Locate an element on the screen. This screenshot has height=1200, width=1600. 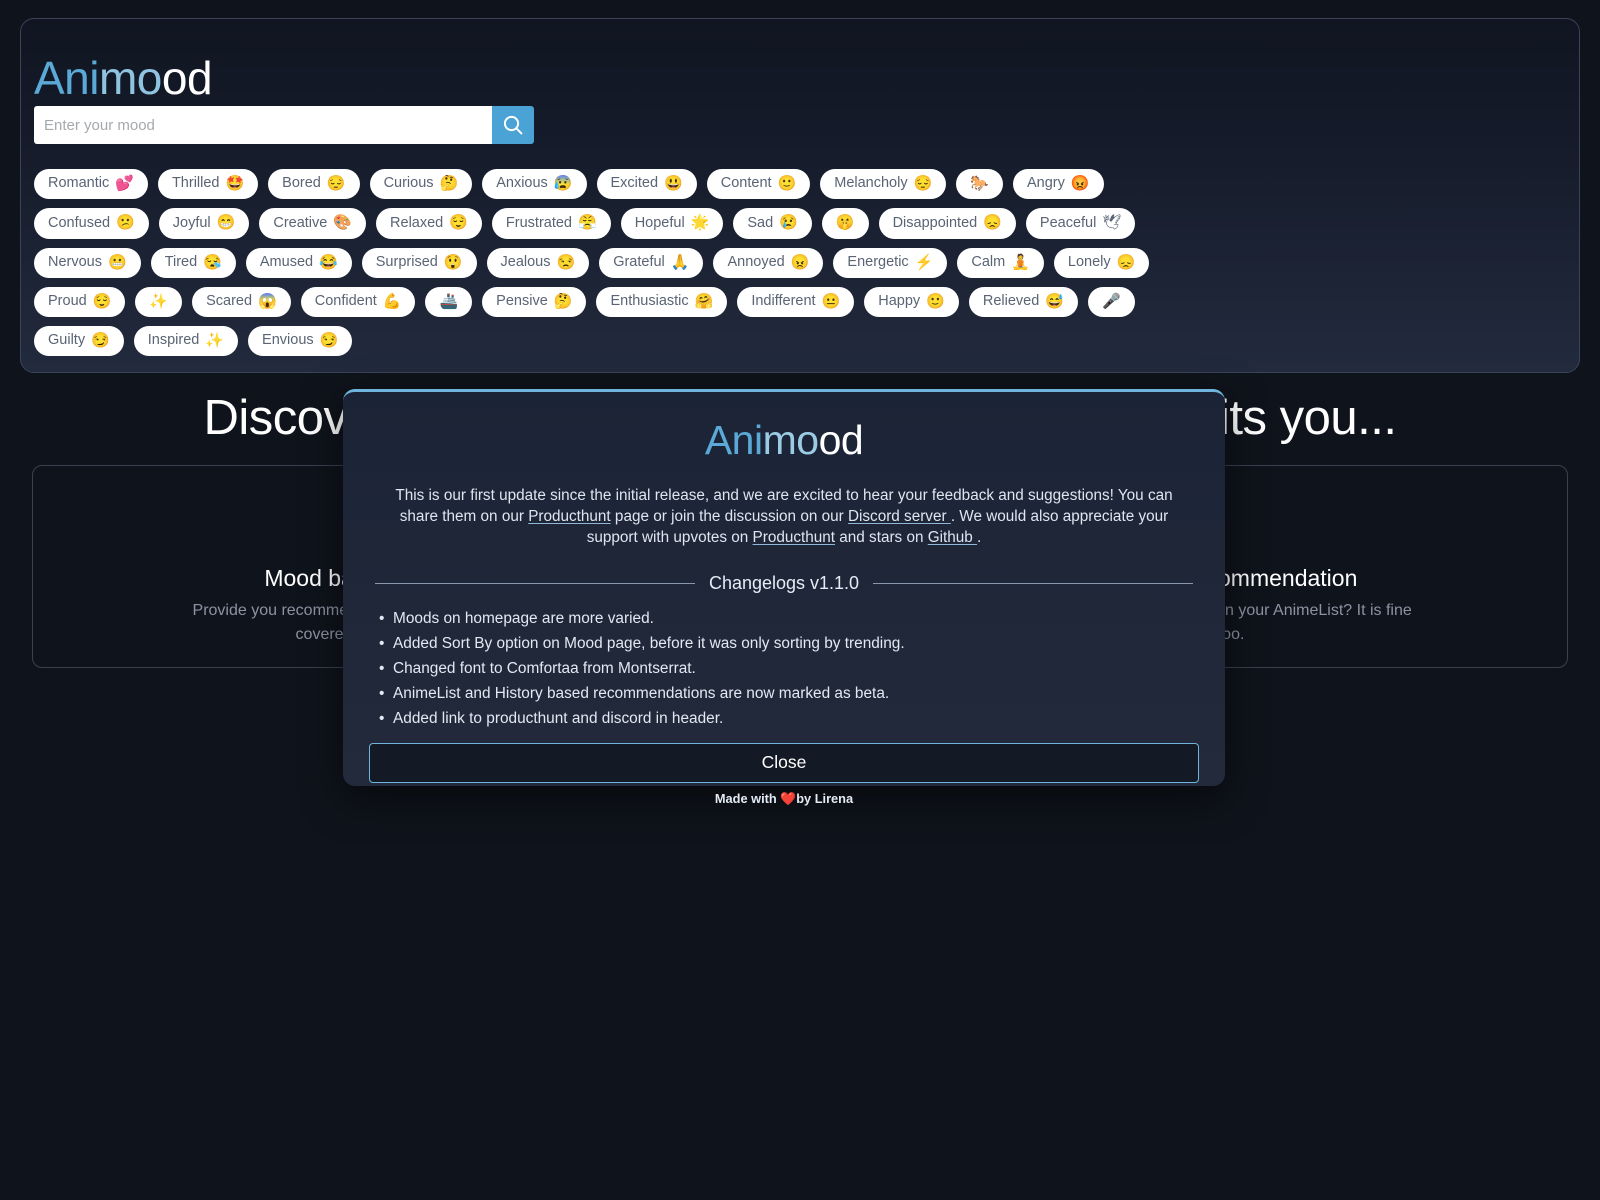
mood-chip-emoji: 😃 is located at coordinates (673, 183).